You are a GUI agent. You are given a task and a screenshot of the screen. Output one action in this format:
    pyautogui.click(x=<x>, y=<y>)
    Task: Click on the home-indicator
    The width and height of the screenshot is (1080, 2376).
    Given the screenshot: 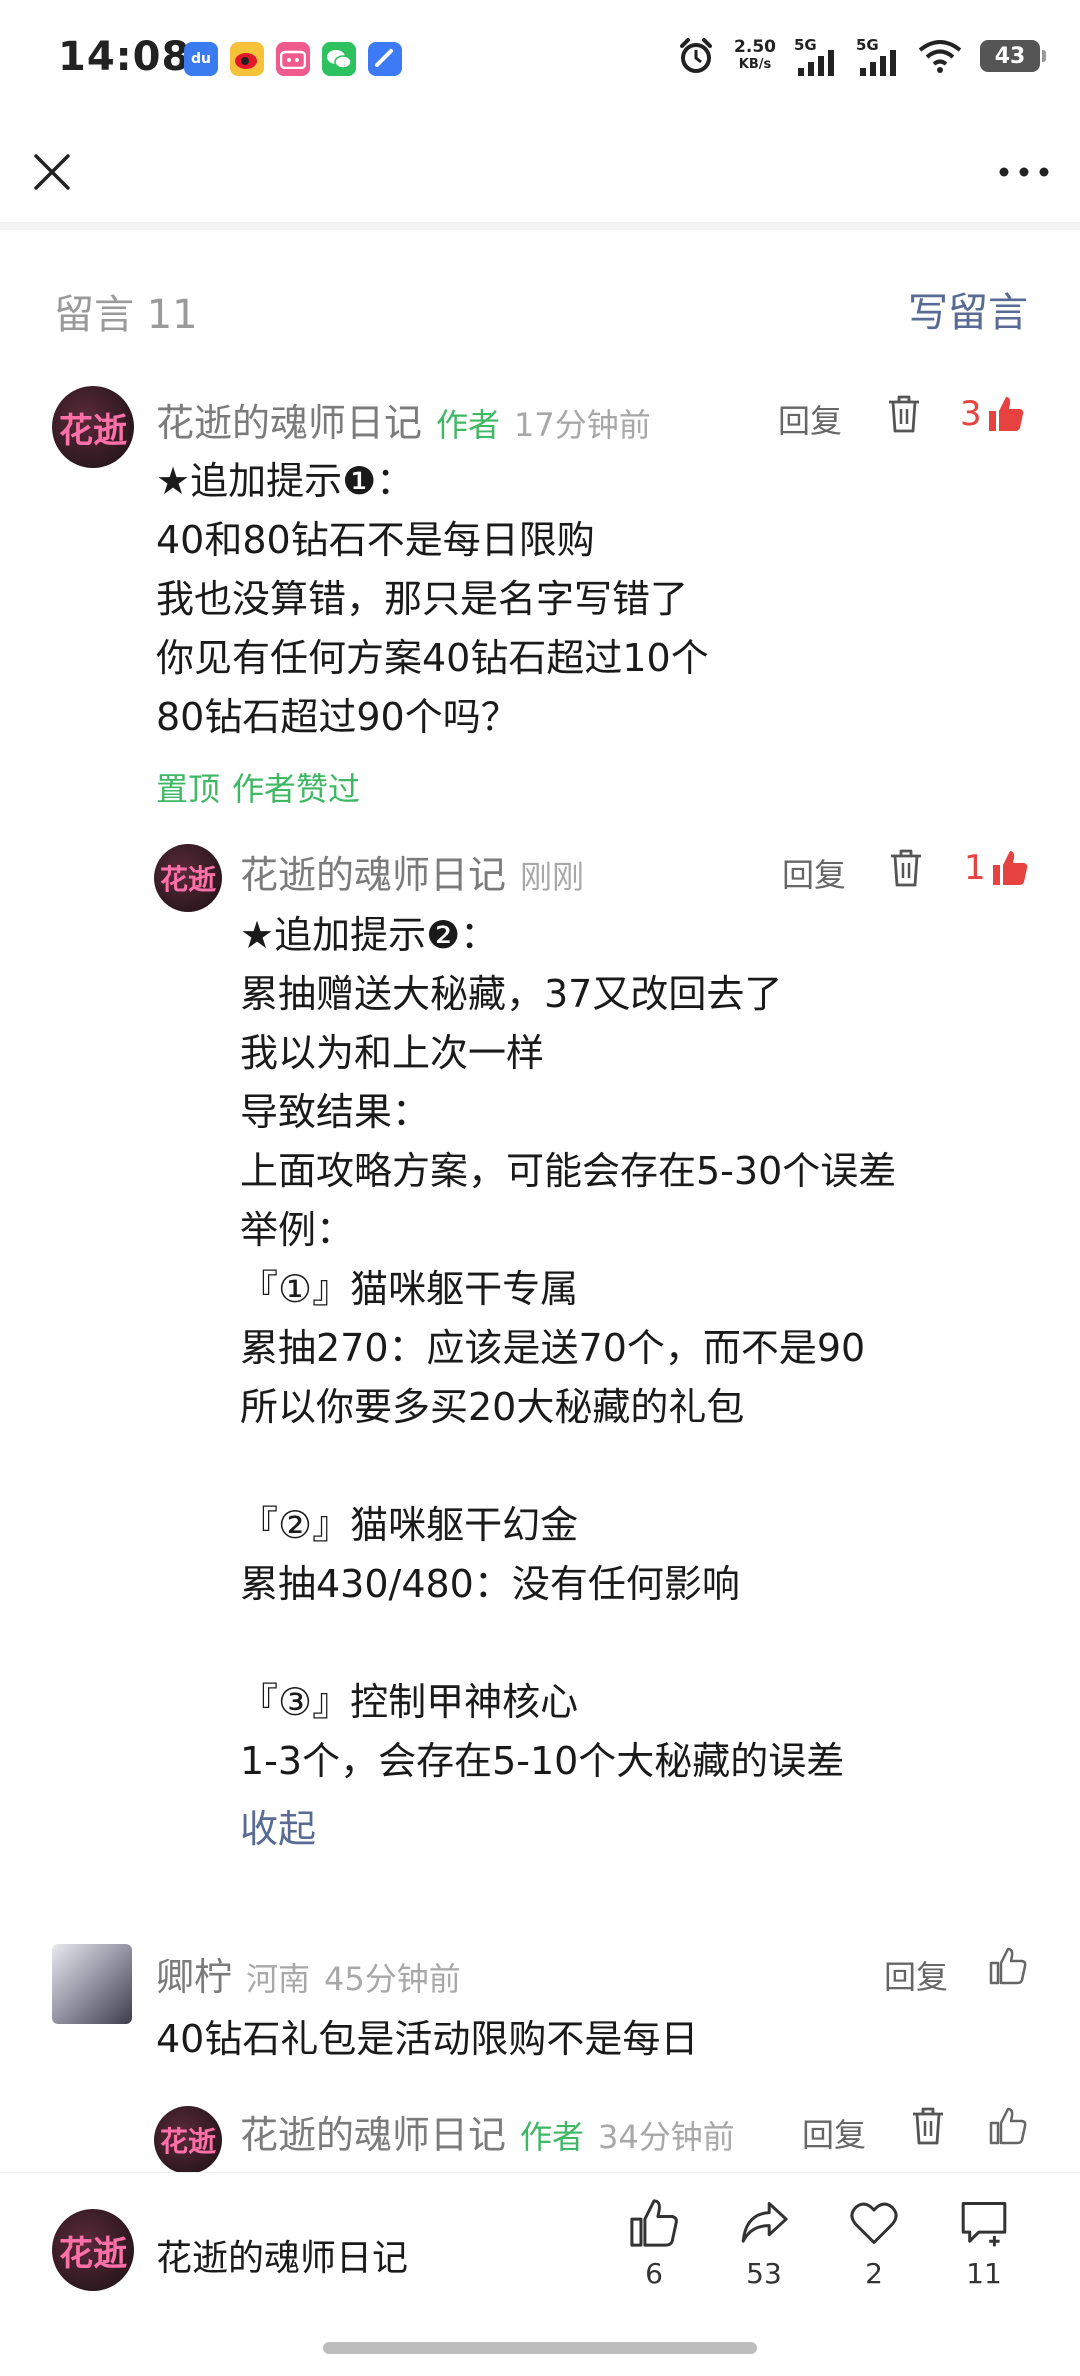 What is the action you would take?
    pyautogui.click(x=540, y=2348)
    